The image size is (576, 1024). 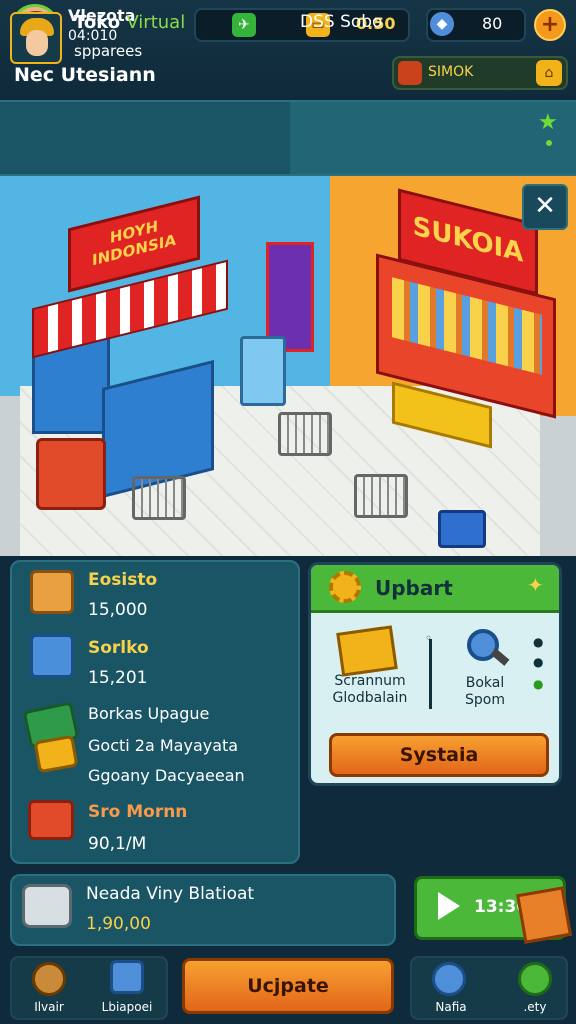 I want to click on stat-title: Sro Mornn, so click(x=138, y=812).